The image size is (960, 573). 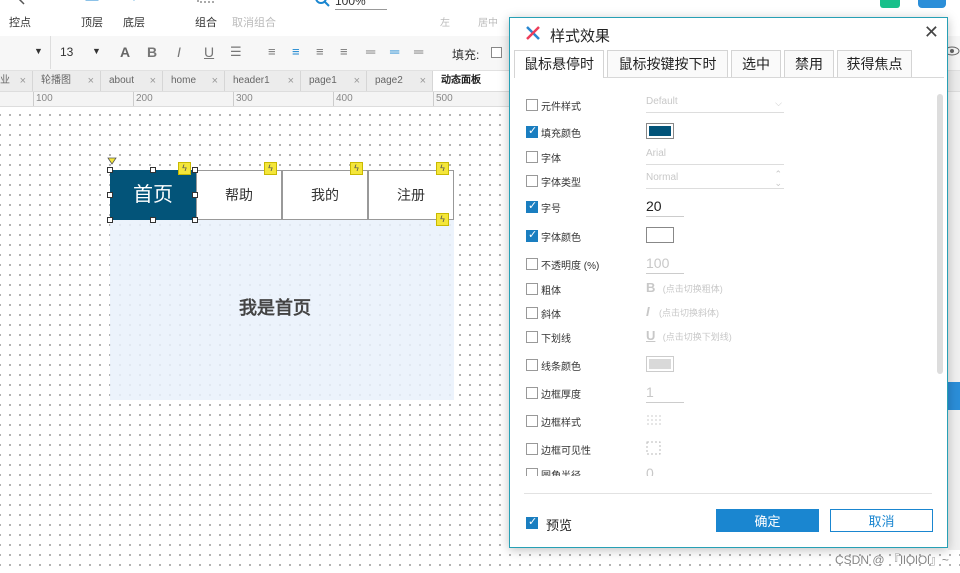 I want to click on corner-radius-input: 0, so click(x=665, y=470).